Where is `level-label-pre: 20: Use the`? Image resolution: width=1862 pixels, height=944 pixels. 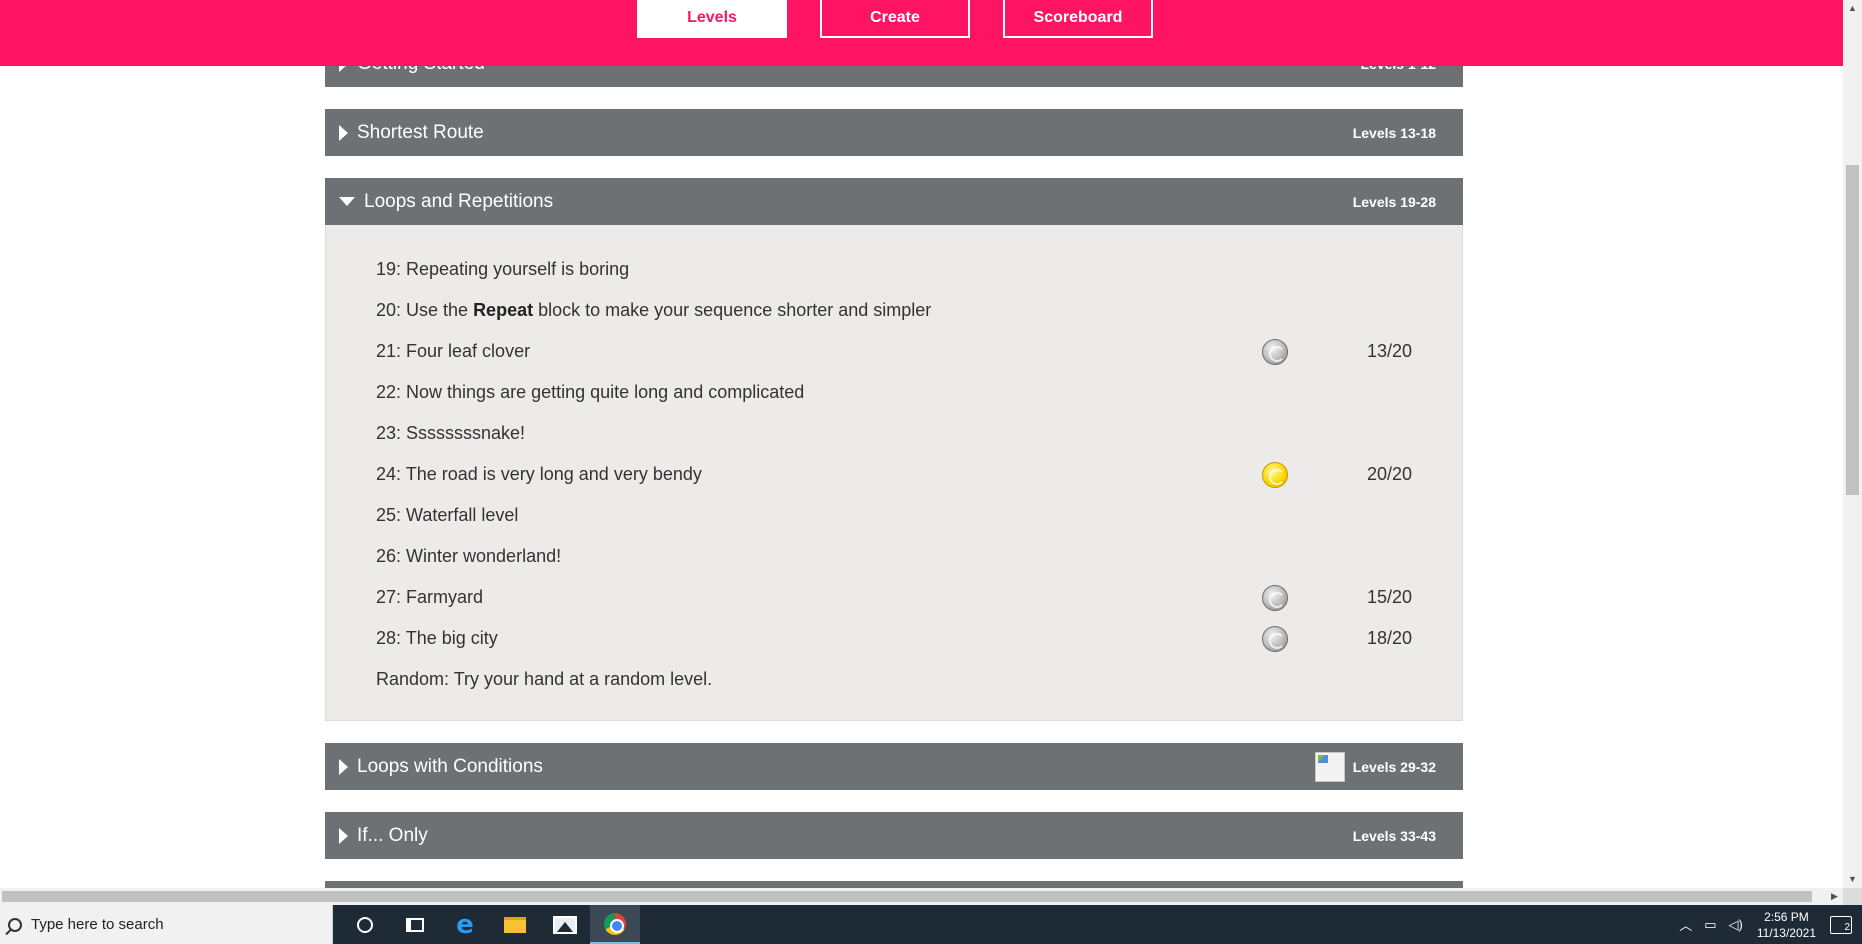 level-label-pre: 20: Use the is located at coordinates (425, 310).